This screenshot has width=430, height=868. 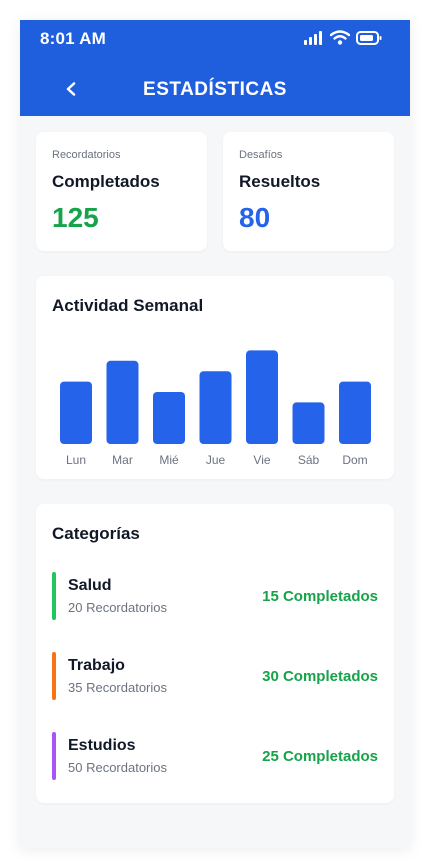 What do you see at coordinates (261, 460) in the screenshot?
I see `x-tick-label: Vie` at bounding box center [261, 460].